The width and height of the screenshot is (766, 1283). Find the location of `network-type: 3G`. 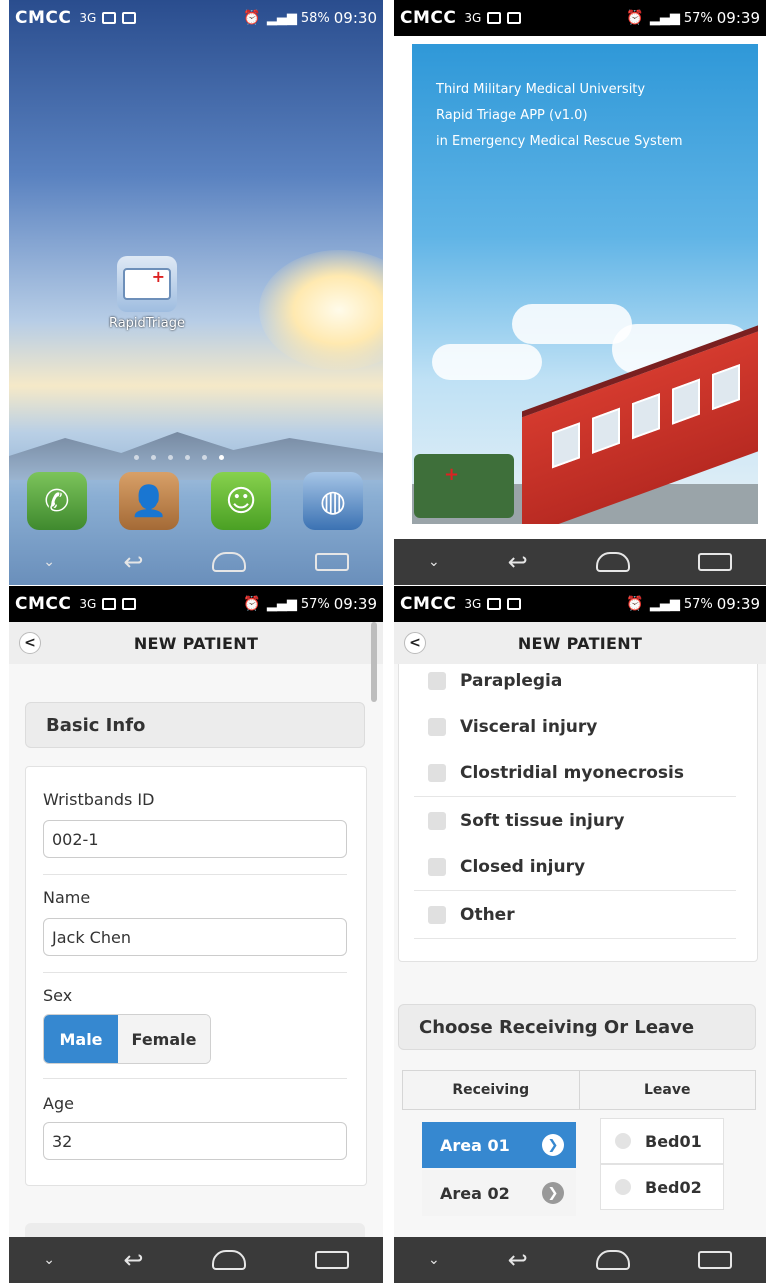

network-type: 3G is located at coordinates (88, 604).